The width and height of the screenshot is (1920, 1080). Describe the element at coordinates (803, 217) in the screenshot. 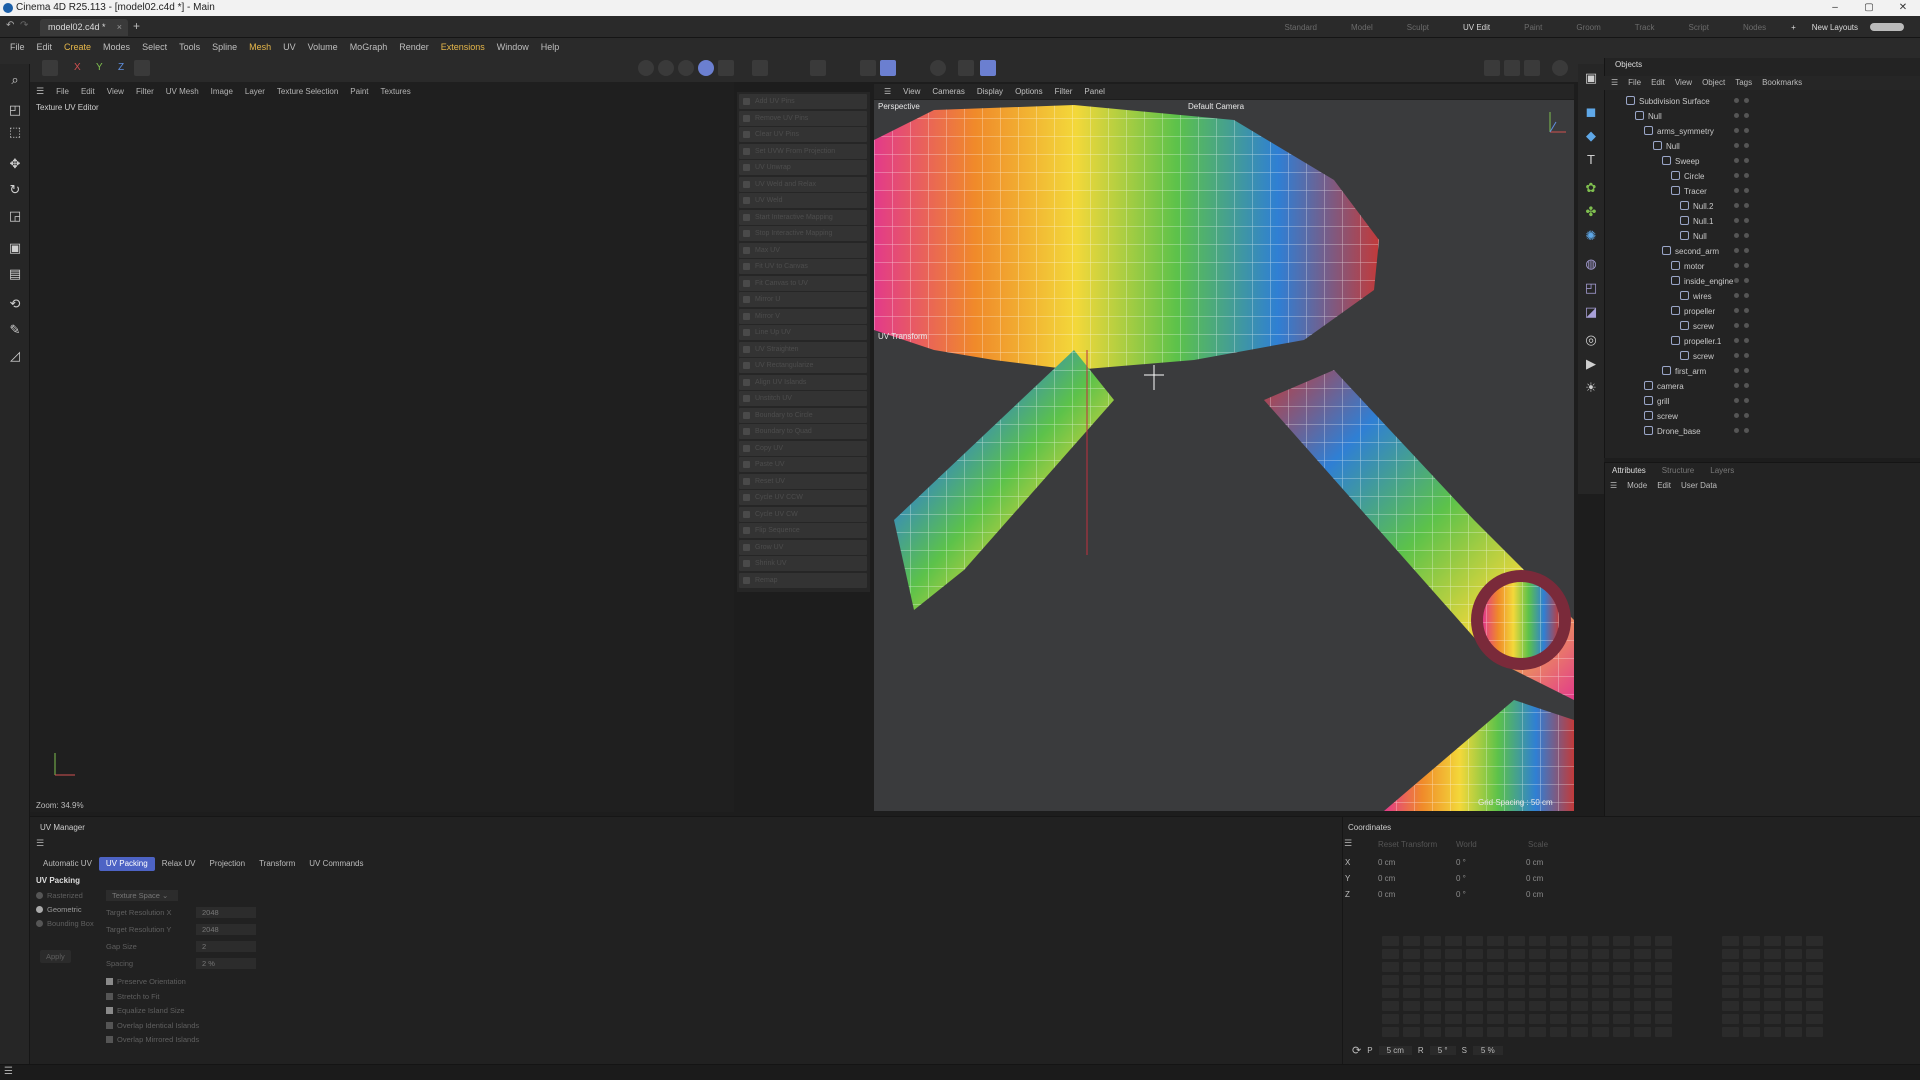

I see `uv-command-item: Start Interactive Mapping` at that location.